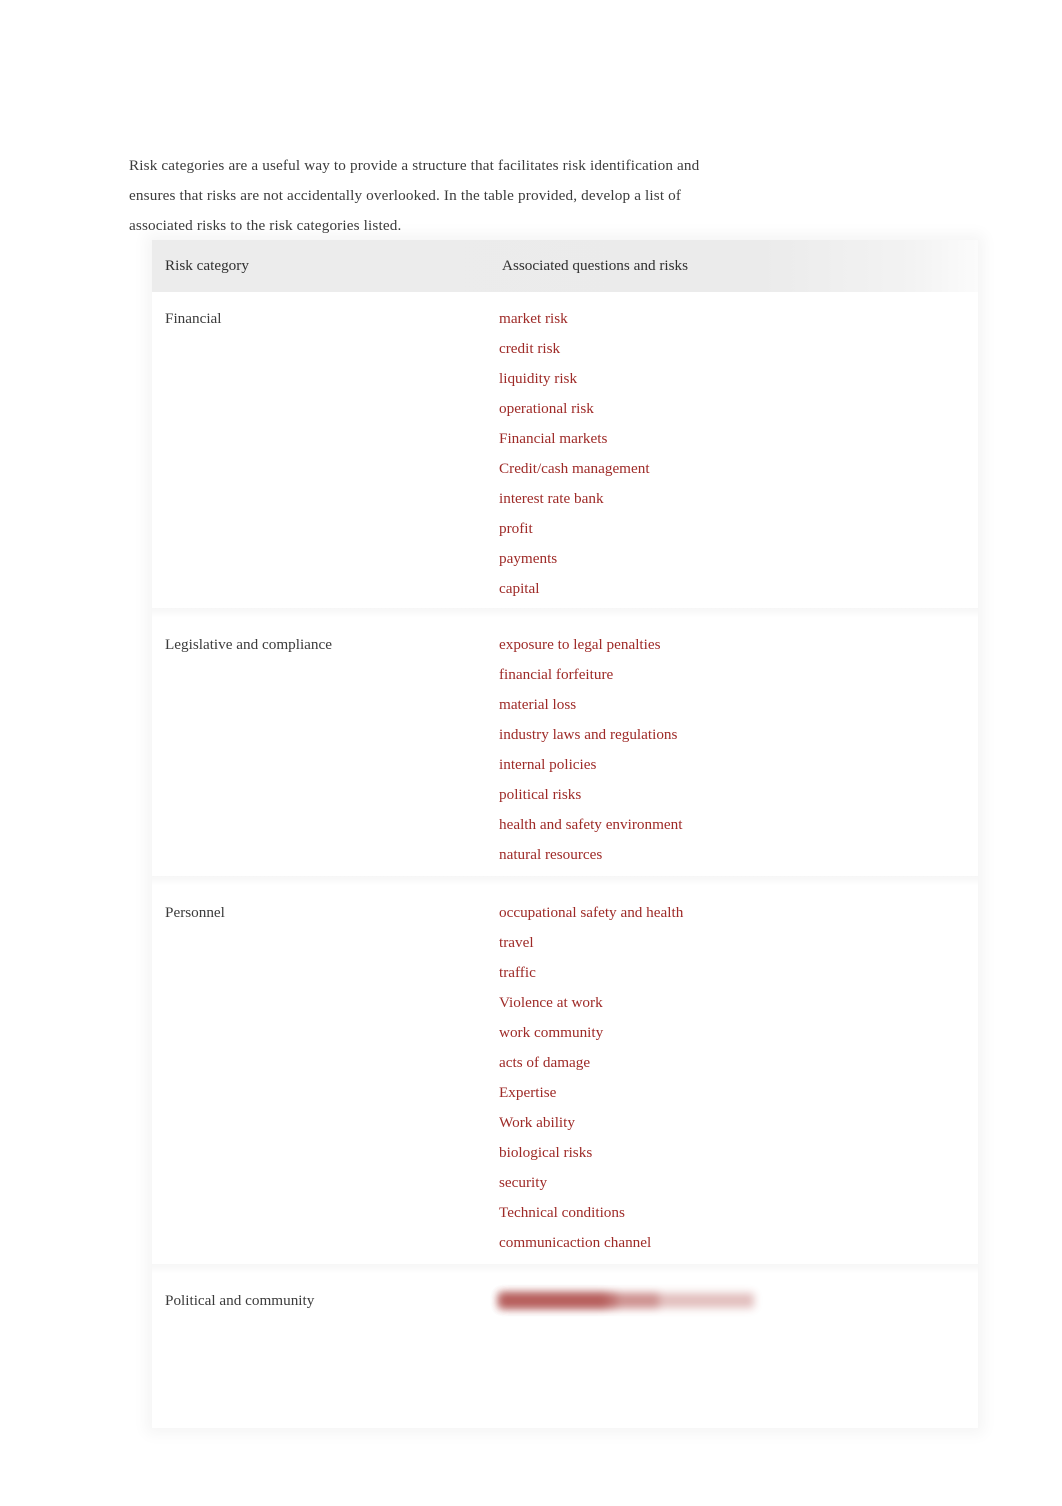 This screenshot has width=1062, height=1506. What do you see at coordinates (538, 704) in the screenshot?
I see `risk-list-item: material loss` at bounding box center [538, 704].